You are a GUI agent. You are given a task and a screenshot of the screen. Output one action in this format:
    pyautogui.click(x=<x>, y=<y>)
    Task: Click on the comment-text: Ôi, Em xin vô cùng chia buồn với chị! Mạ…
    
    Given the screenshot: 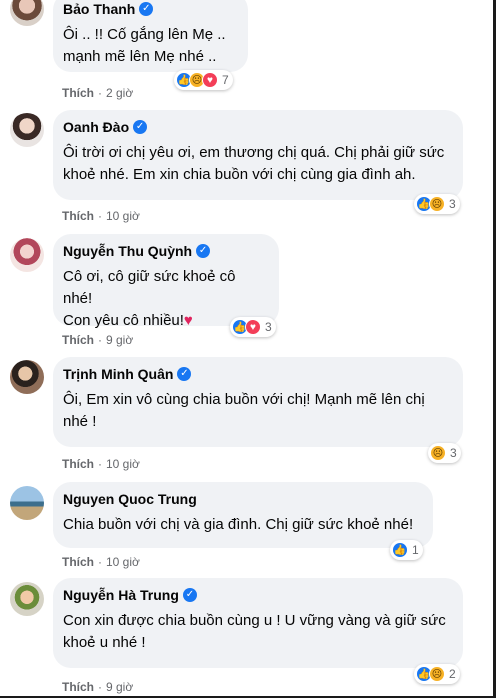 What is the action you would take?
    pyautogui.click(x=244, y=410)
    